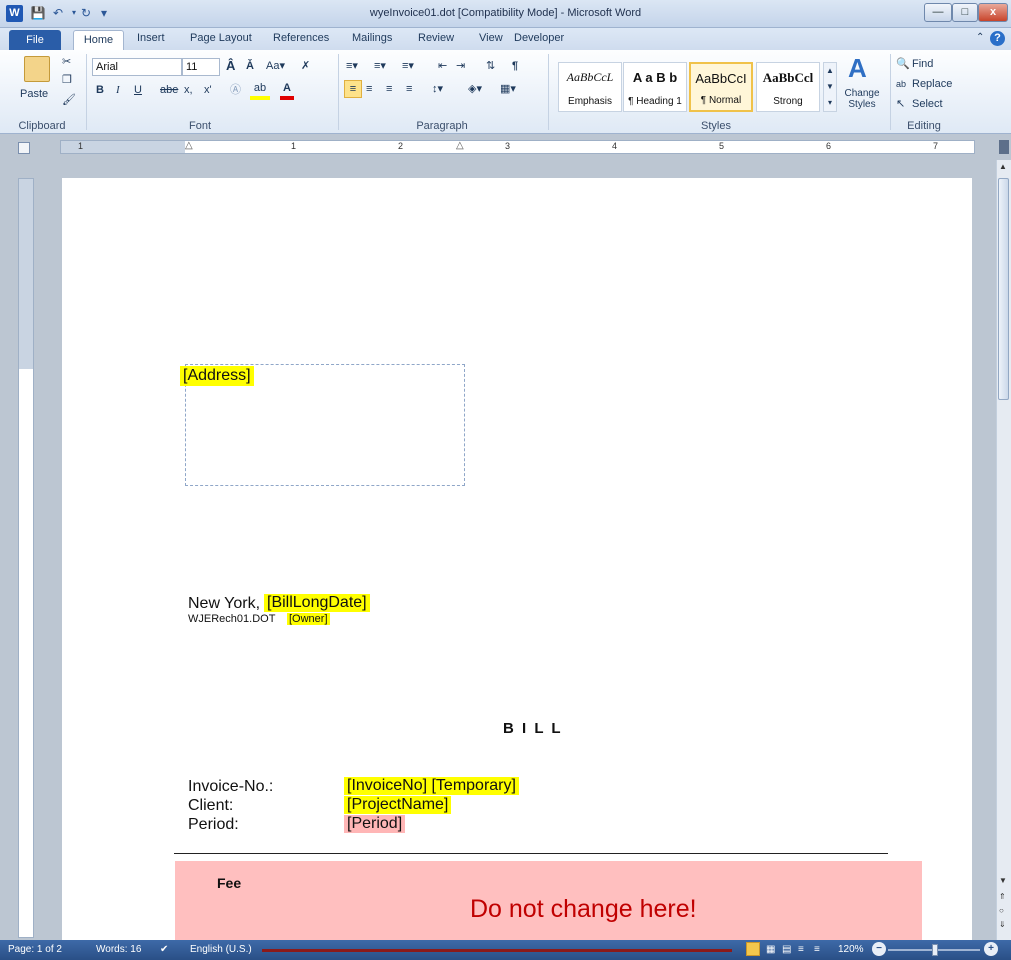 This screenshot has height=960, width=1011. What do you see at coordinates (938, 12) in the screenshot?
I see `minimize-button: —` at bounding box center [938, 12].